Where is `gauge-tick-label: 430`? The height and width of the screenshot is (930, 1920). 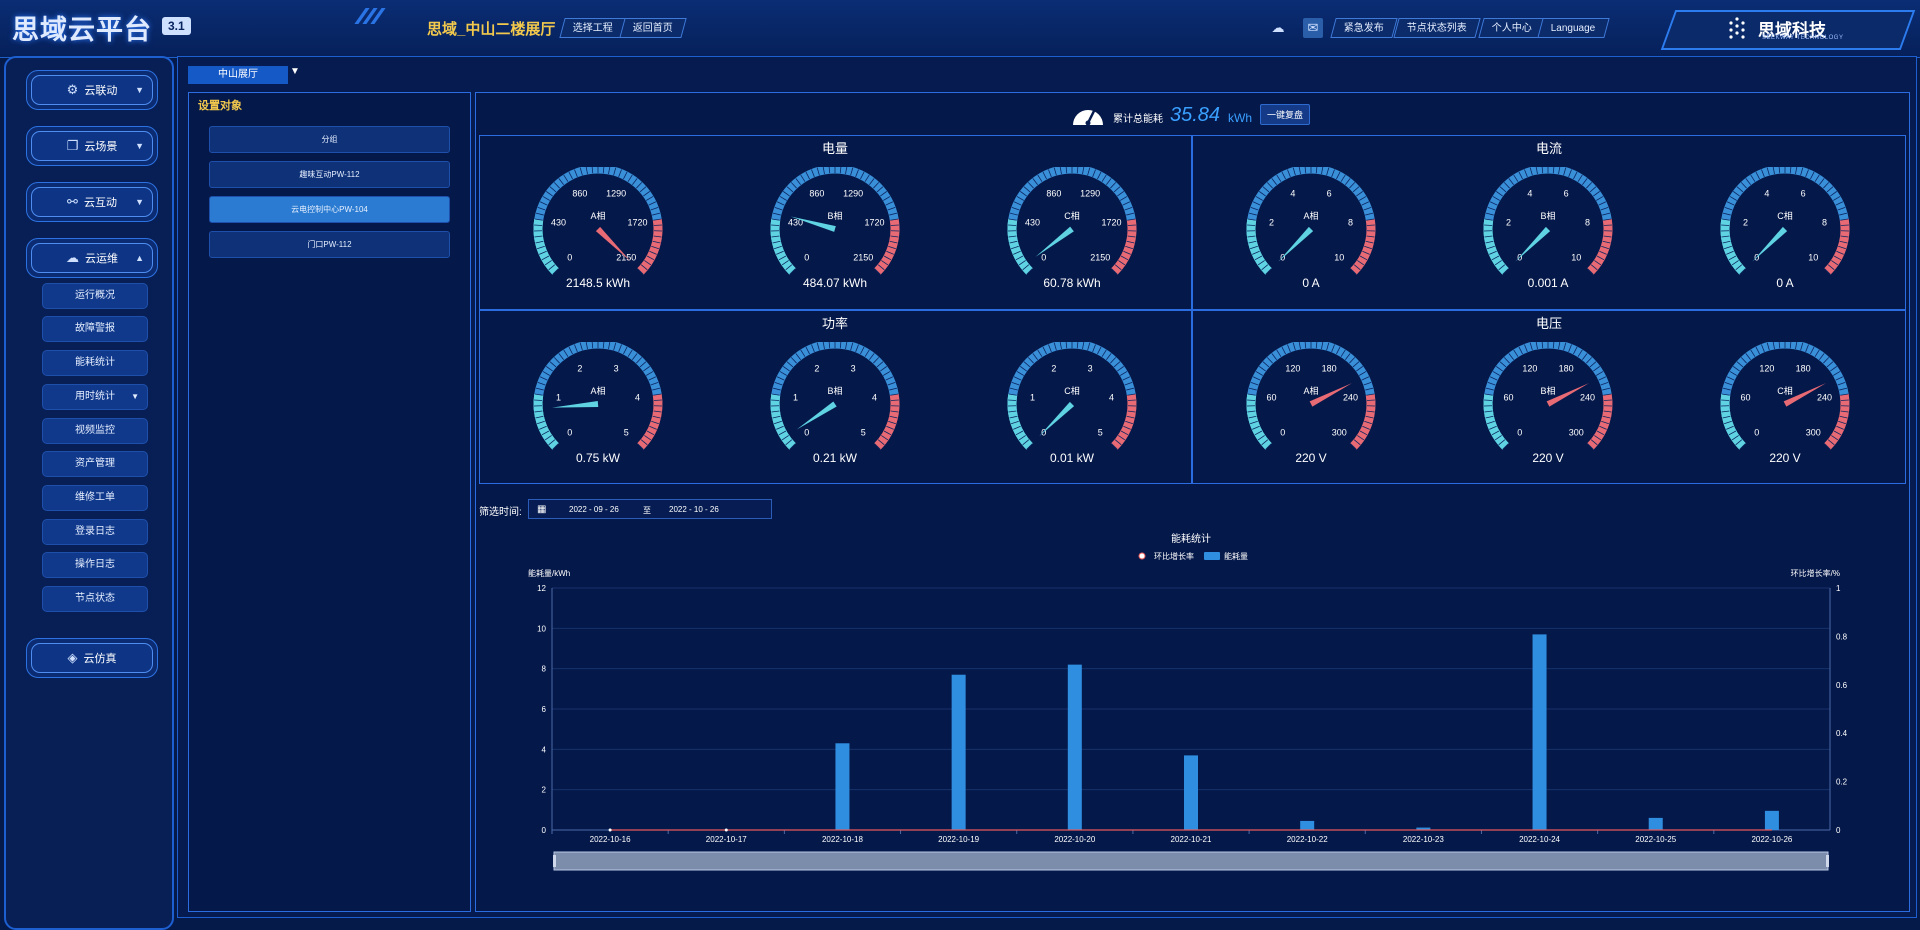 gauge-tick-label: 430 is located at coordinates (558, 223).